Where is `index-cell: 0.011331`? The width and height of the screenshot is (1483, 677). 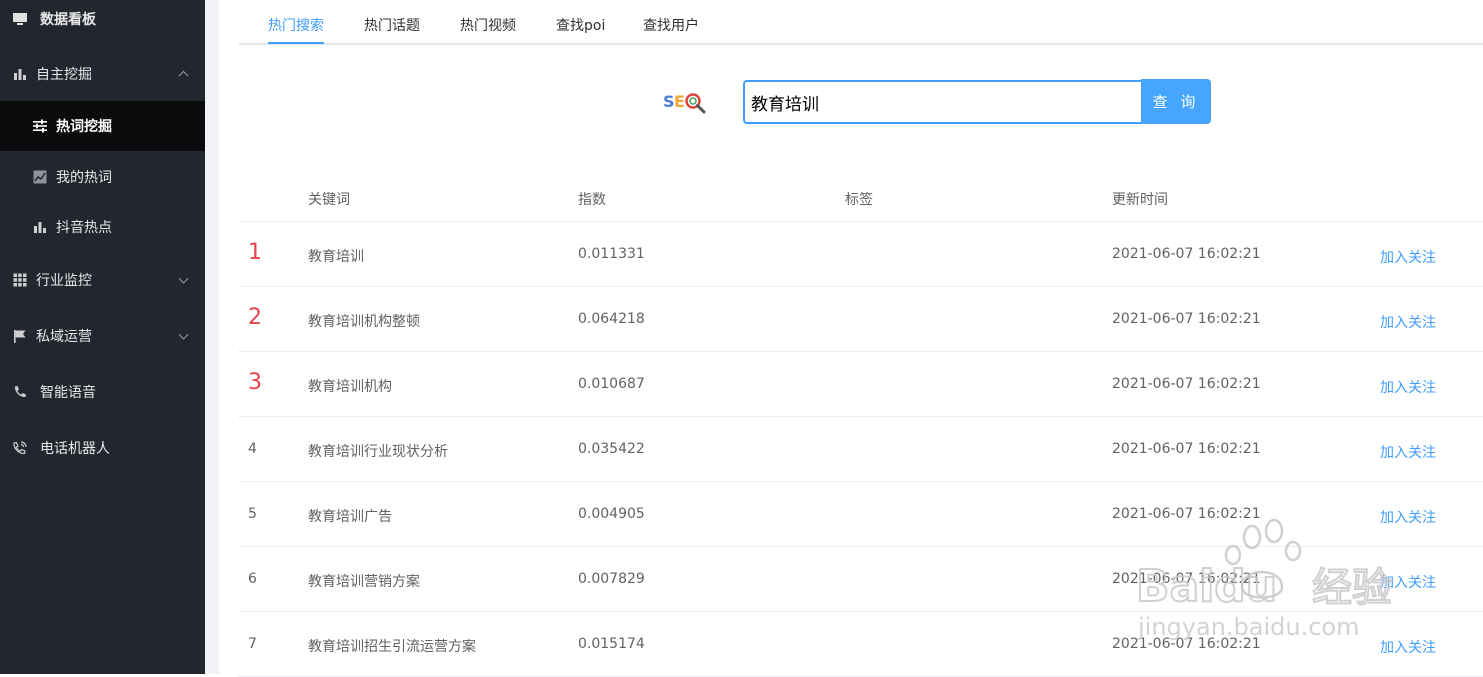 index-cell: 0.011331 is located at coordinates (611, 254).